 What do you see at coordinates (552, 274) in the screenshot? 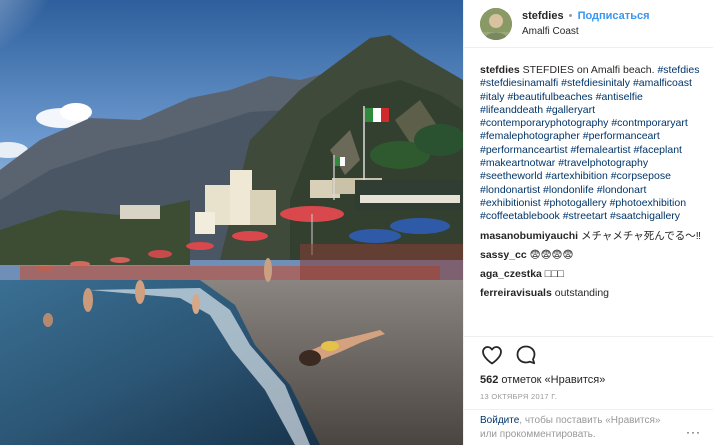
I see `comment-text: □□□` at bounding box center [552, 274].